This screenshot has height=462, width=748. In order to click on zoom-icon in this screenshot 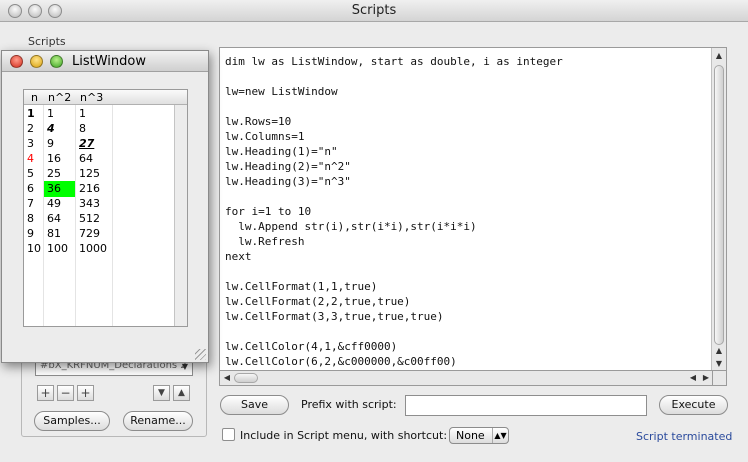, I will do `click(56, 61)`.